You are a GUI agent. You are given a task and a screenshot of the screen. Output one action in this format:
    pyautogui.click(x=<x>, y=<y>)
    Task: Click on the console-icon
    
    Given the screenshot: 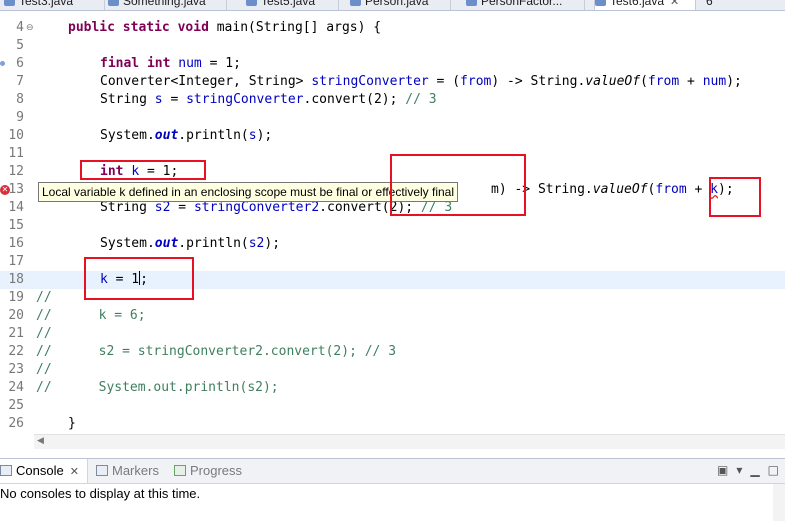 What is the action you would take?
    pyautogui.click(x=6, y=470)
    